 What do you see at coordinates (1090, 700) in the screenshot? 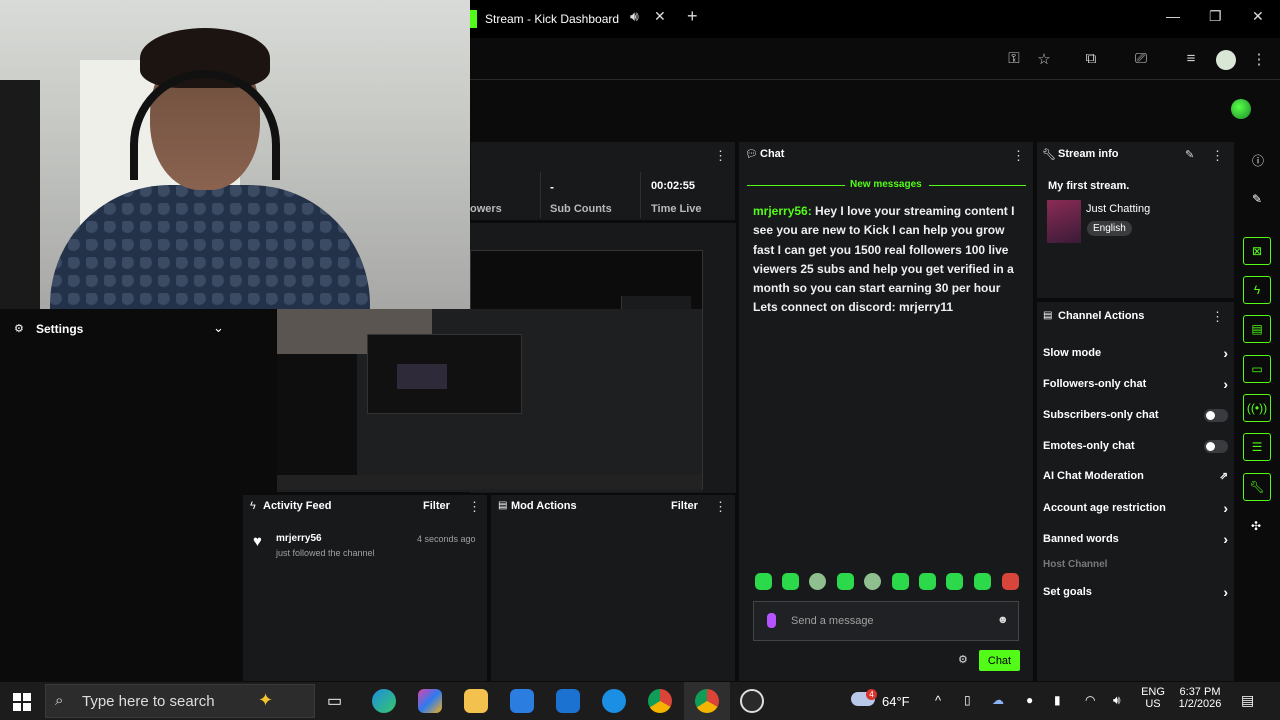
I see `tray-wifi-icon: ◠` at bounding box center [1090, 700].